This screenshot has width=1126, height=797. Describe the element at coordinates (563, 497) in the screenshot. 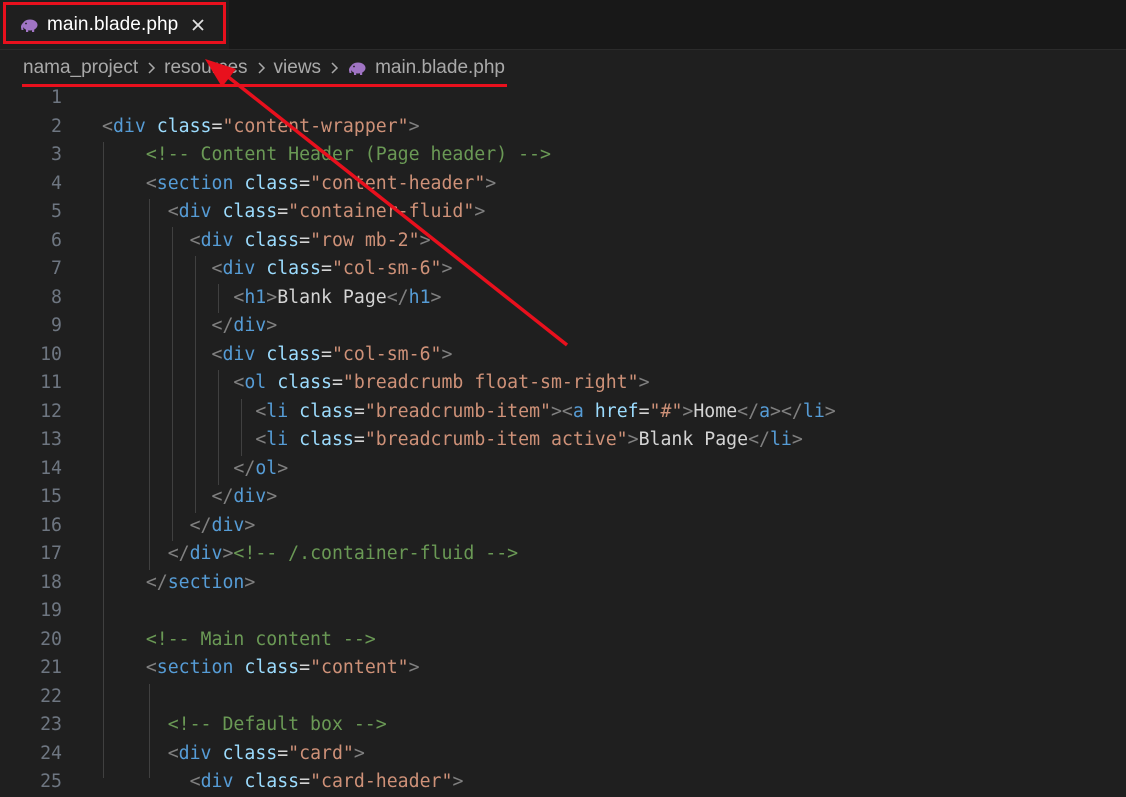

I see `code-line: 15 </div>` at that location.